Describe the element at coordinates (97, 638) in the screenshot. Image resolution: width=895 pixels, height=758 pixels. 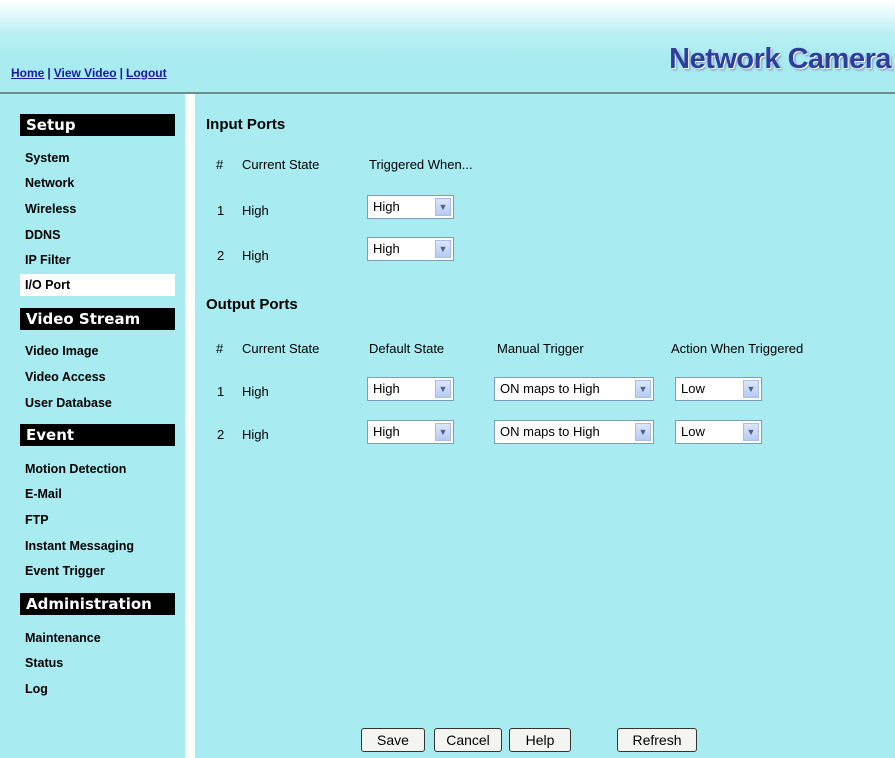
I see `sidebar-item-maintenance: Maintenance` at that location.